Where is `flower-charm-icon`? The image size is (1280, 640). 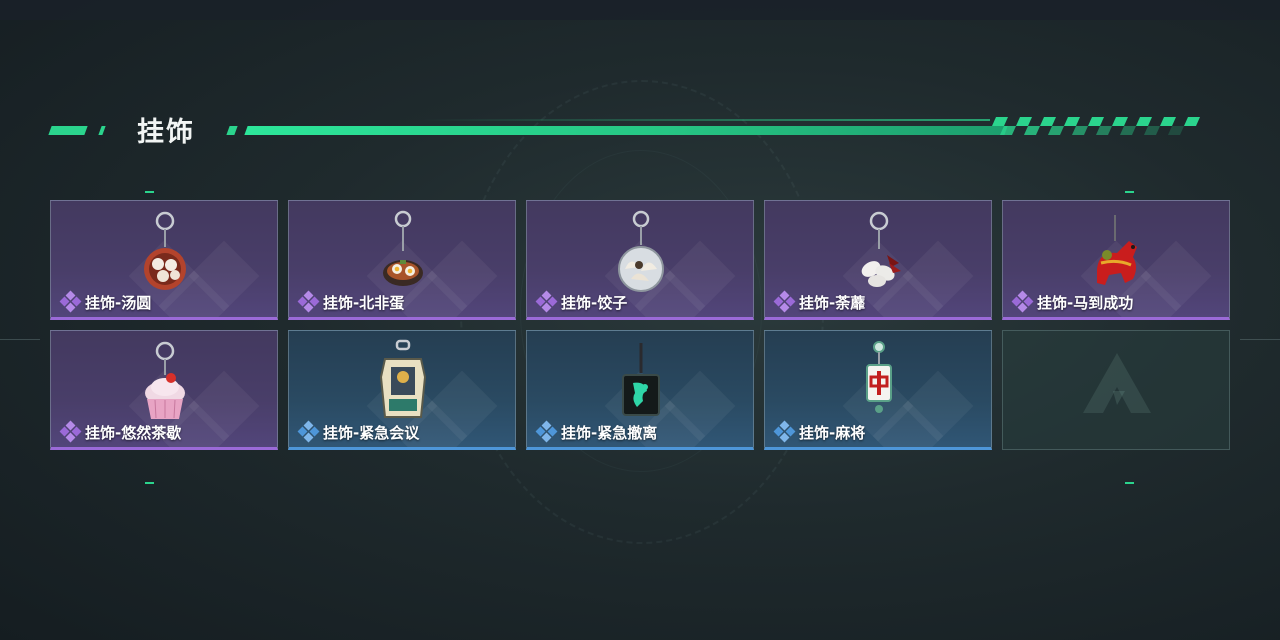
flower-charm-icon is located at coordinates (881, 249).